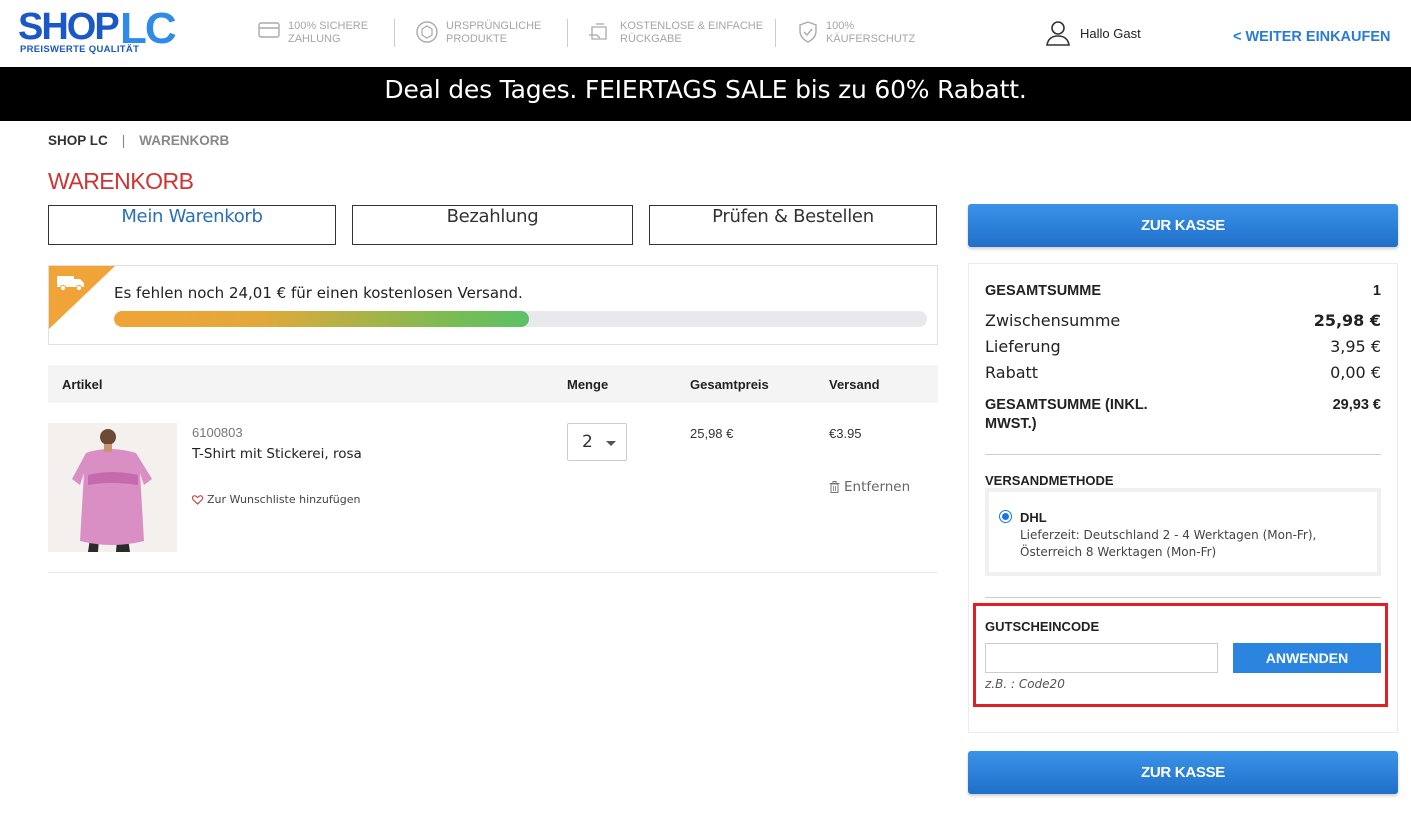  I want to click on trash-icon, so click(834, 487).